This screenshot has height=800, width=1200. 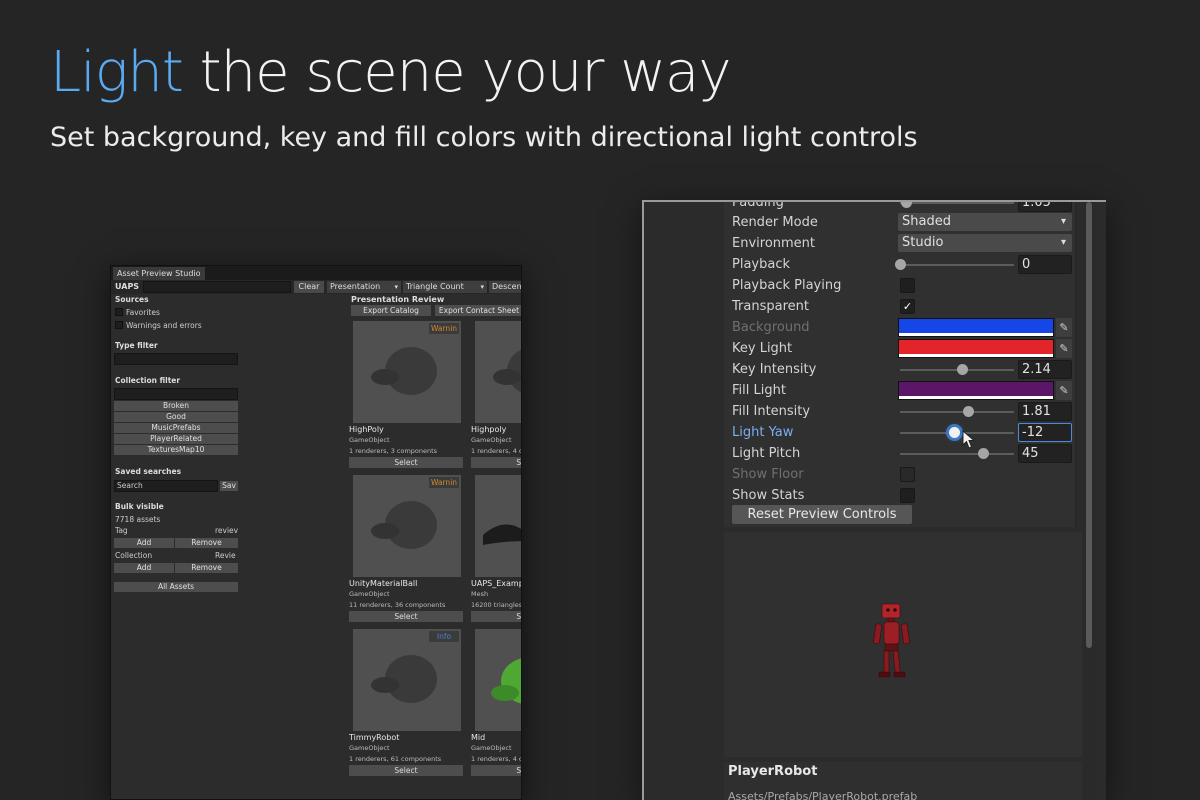 I want to click on toolbar-search-field, so click(x=217, y=287).